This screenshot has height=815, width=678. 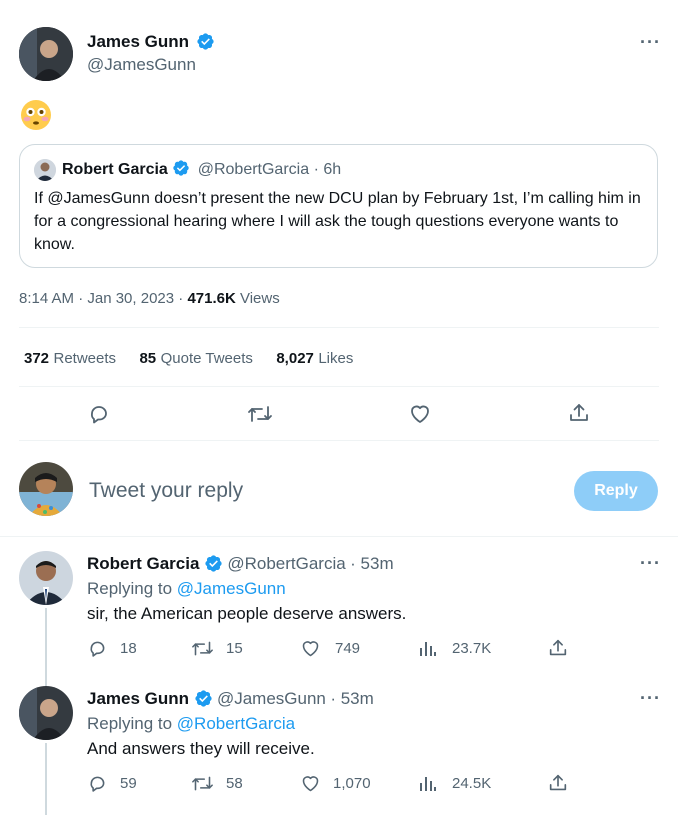 I want to click on reply-views-button: 23.7K, so click(x=454, y=648).